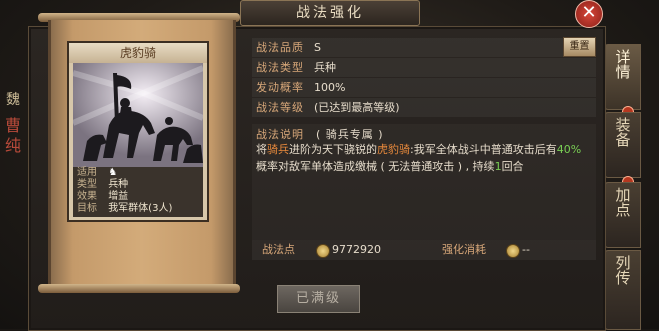 This screenshot has height=331, width=659. I want to click on card-info-value: 我军群体(3人), so click(140, 208).